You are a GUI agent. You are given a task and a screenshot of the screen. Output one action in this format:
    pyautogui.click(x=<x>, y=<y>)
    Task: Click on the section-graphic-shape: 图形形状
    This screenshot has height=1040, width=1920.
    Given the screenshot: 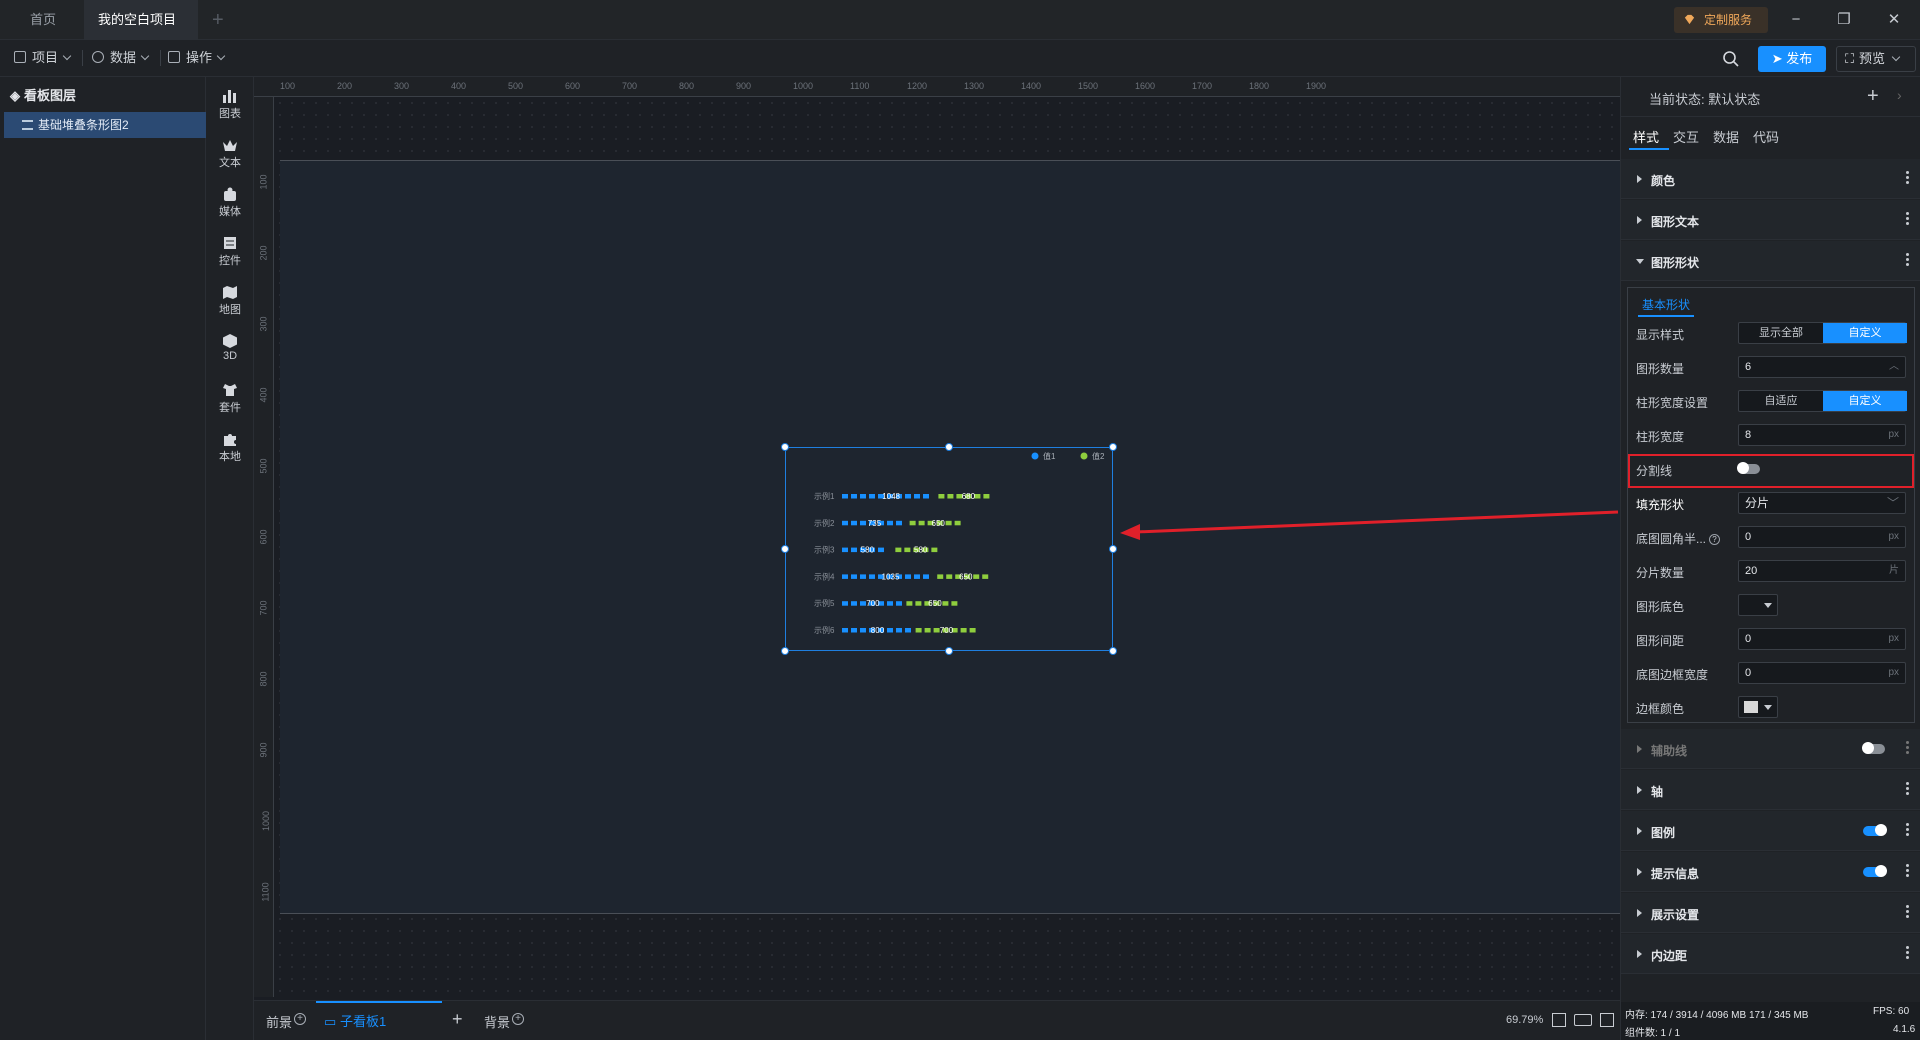 What is the action you would take?
    pyautogui.click(x=1770, y=261)
    